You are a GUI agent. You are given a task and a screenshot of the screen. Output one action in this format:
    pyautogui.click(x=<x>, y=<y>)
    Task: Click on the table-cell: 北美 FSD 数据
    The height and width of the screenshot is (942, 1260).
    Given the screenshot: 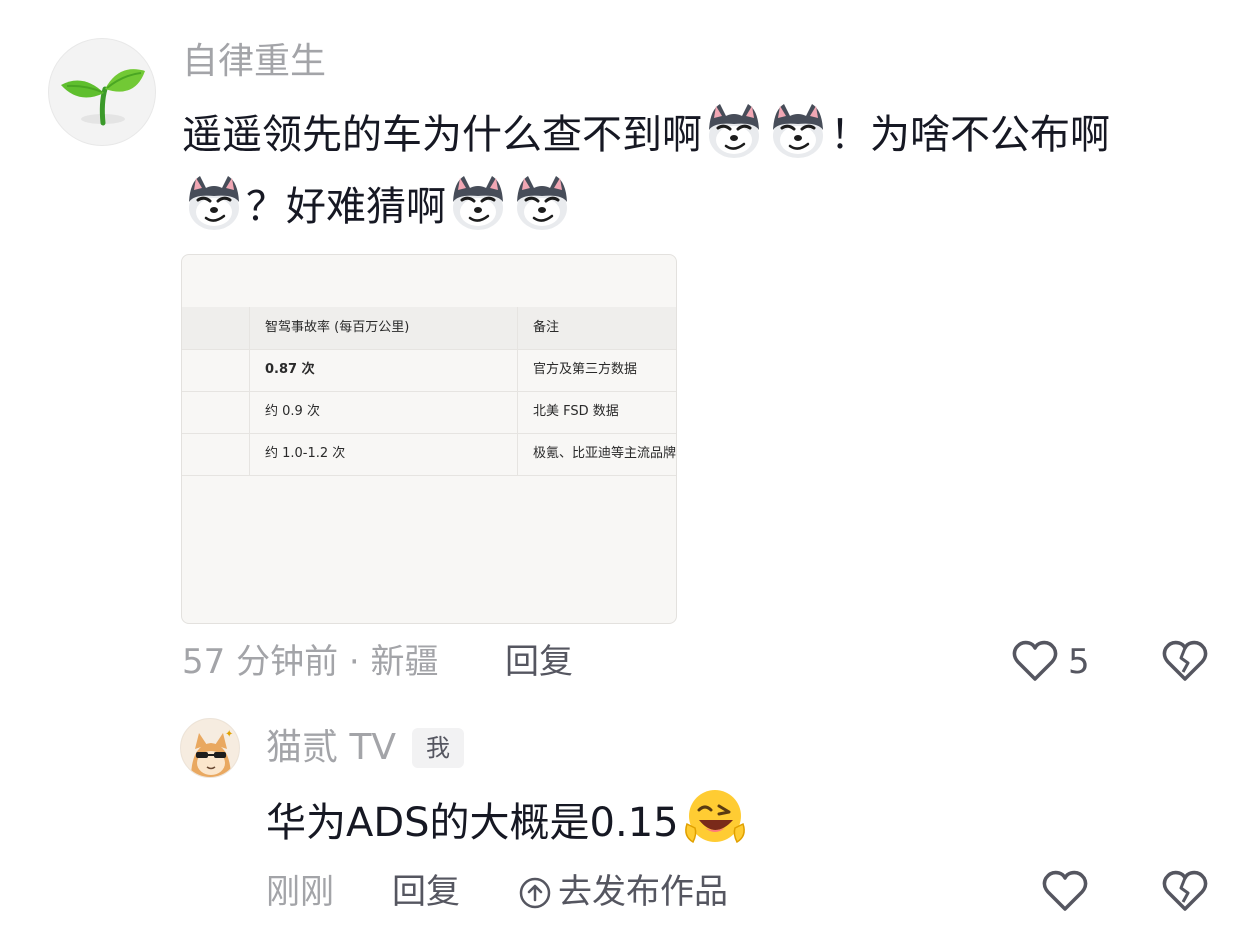 What is the action you would take?
    pyautogui.click(x=576, y=411)
    